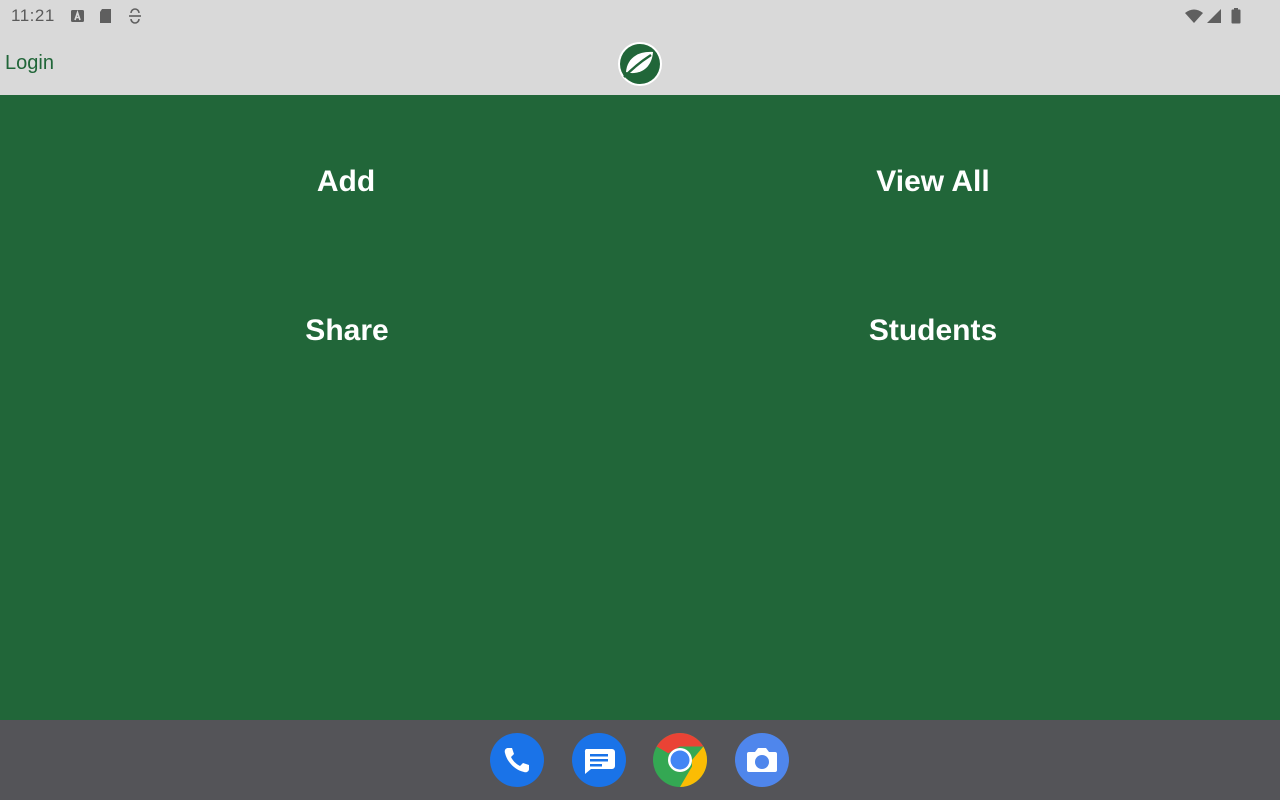  Describe the element at coordinates (640, 16) in the screenshot. I see `status-bar: 11:21` at that location.